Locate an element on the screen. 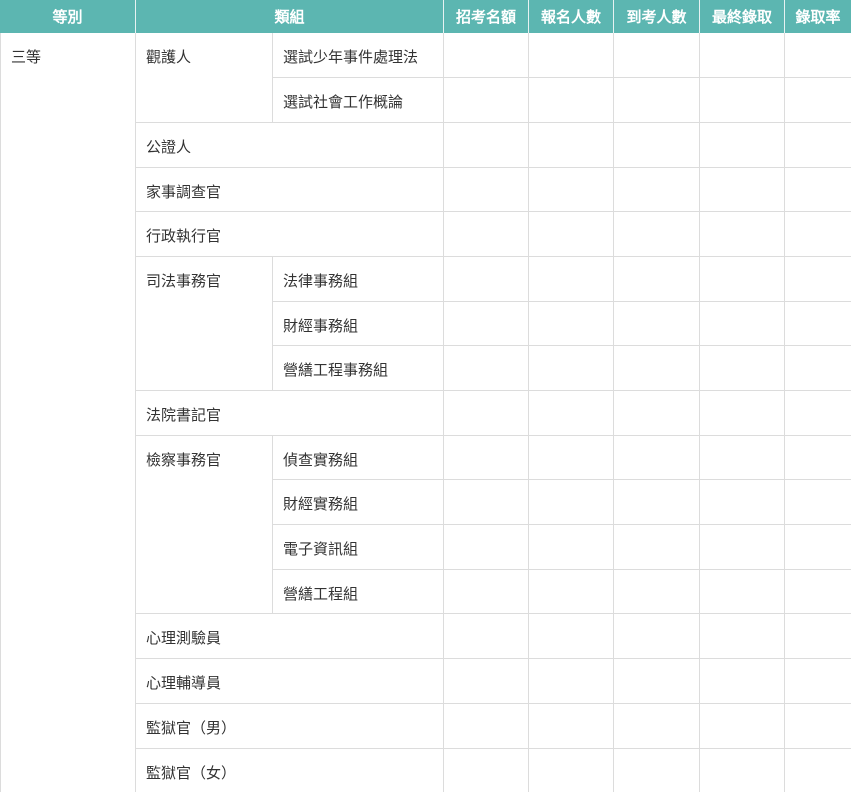  header-category: 類組 is located at coordinates (290, 16).